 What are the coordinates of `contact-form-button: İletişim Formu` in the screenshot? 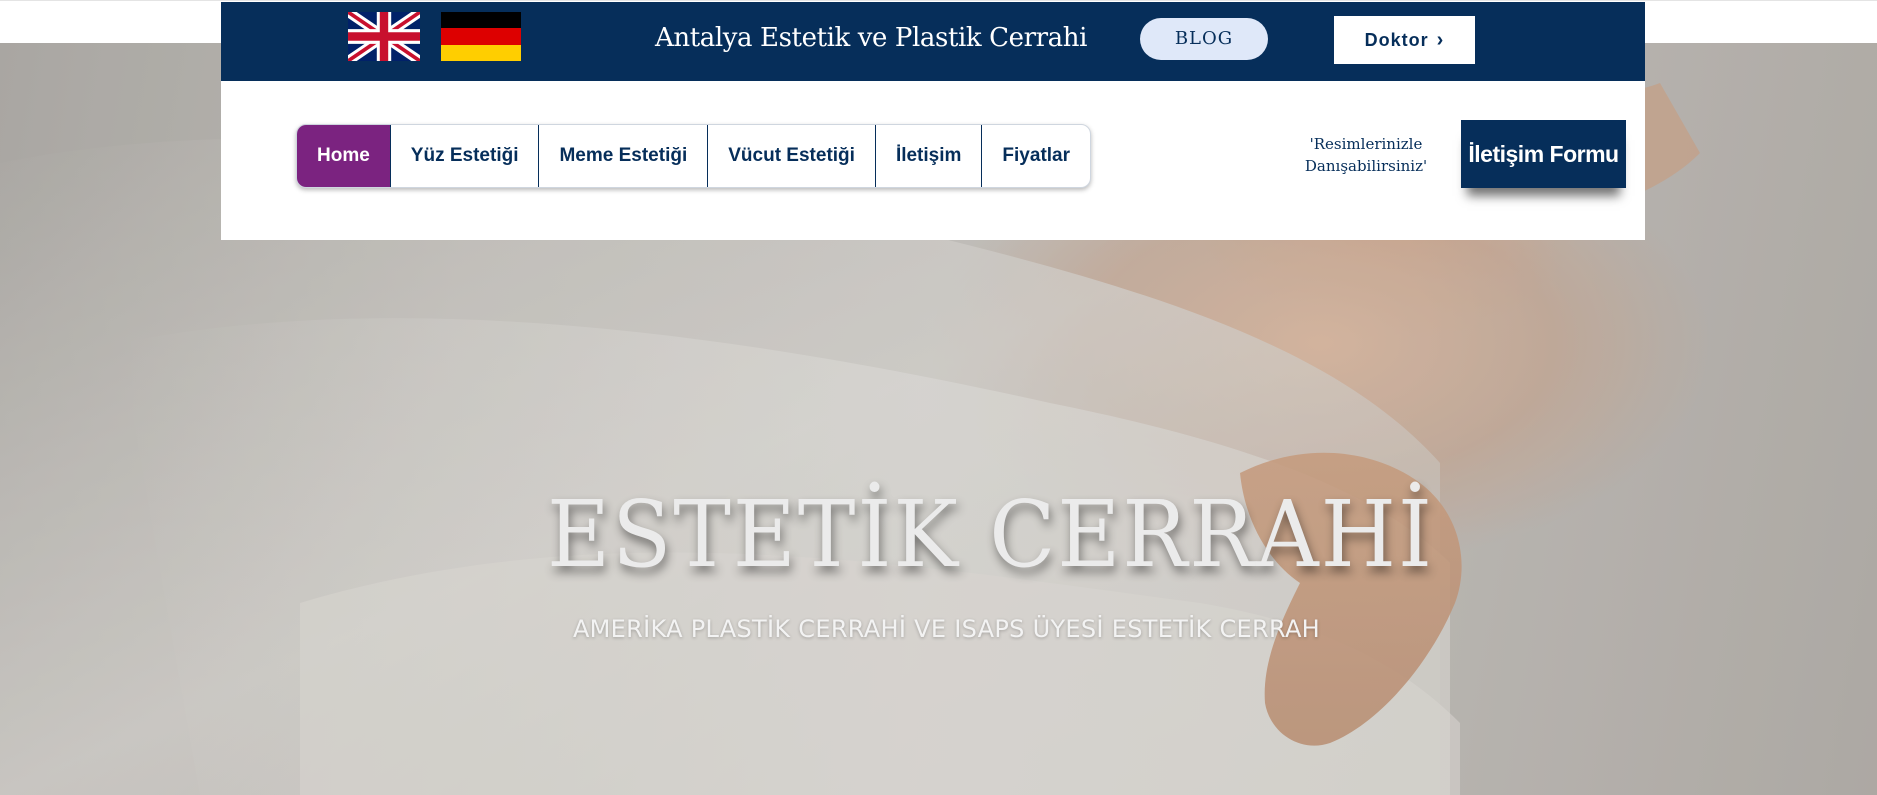 It's located at (1543, 154).